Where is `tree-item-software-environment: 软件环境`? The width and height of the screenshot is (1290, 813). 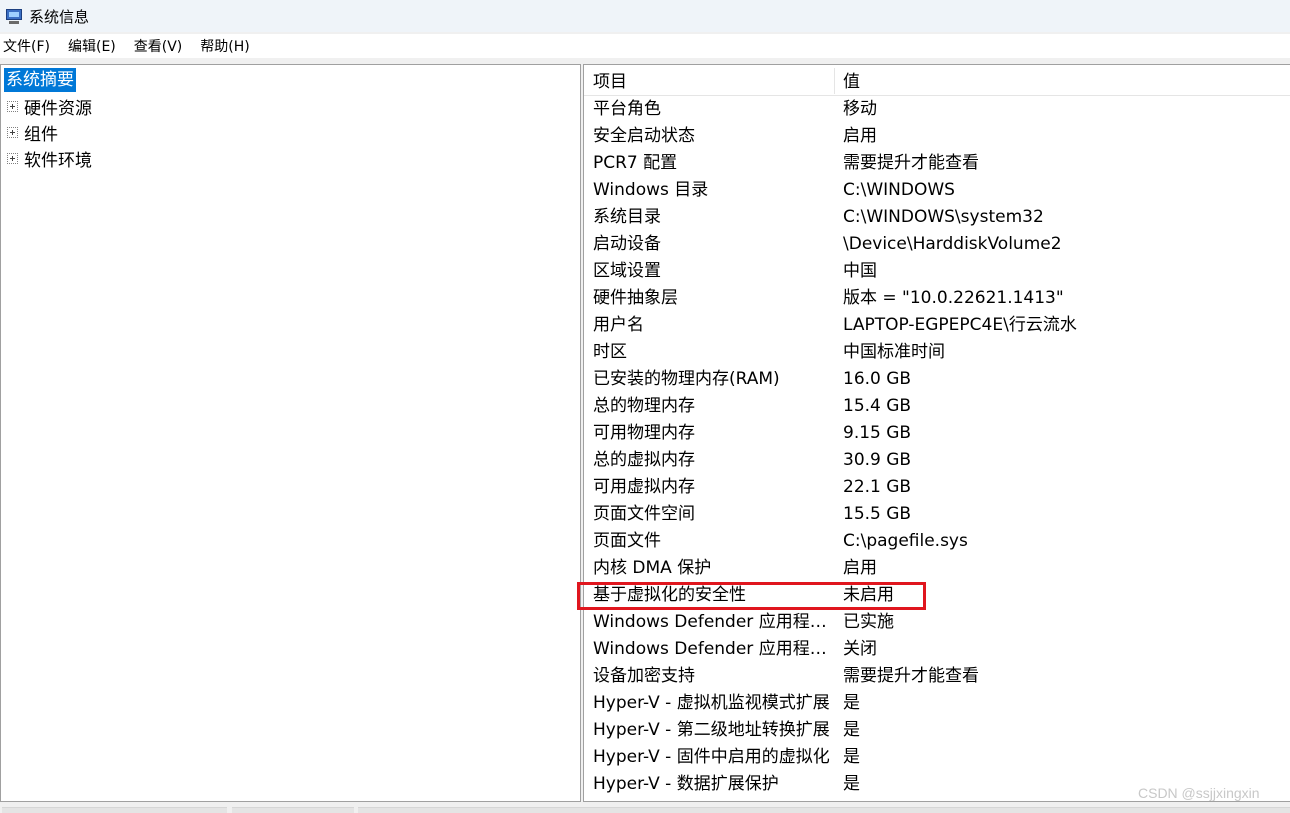
tree-item-software-environment: 软件环境 is located at coordinates (49, 158).